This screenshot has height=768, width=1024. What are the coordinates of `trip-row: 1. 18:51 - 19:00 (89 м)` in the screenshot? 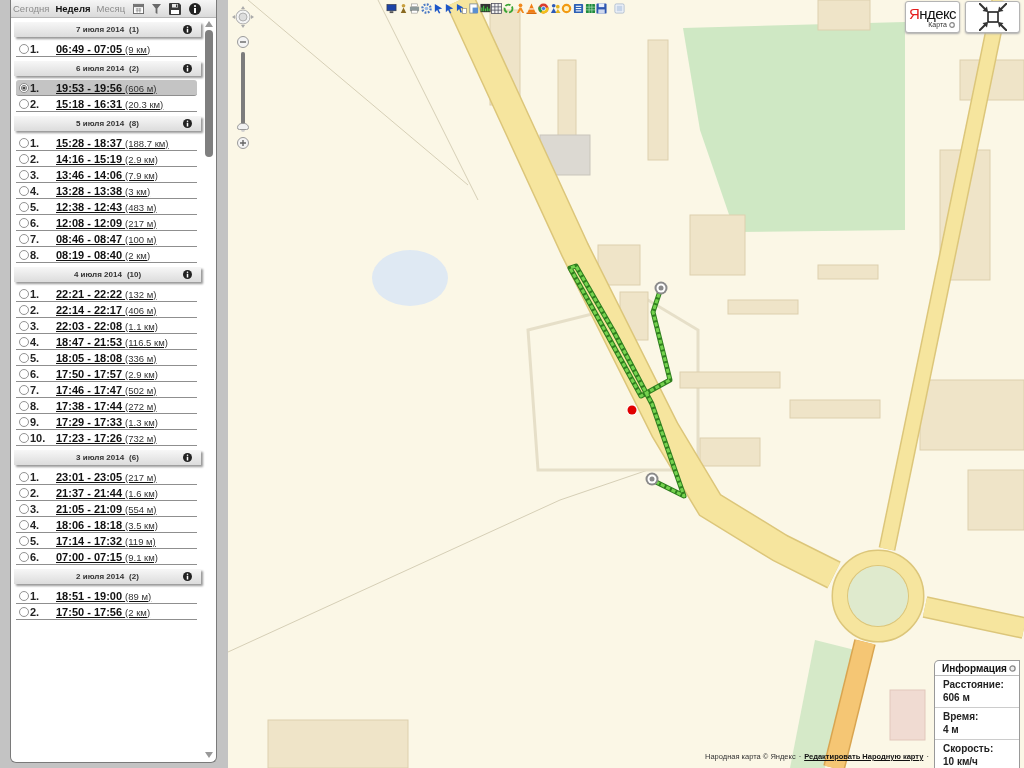 It's located at (106, 596).